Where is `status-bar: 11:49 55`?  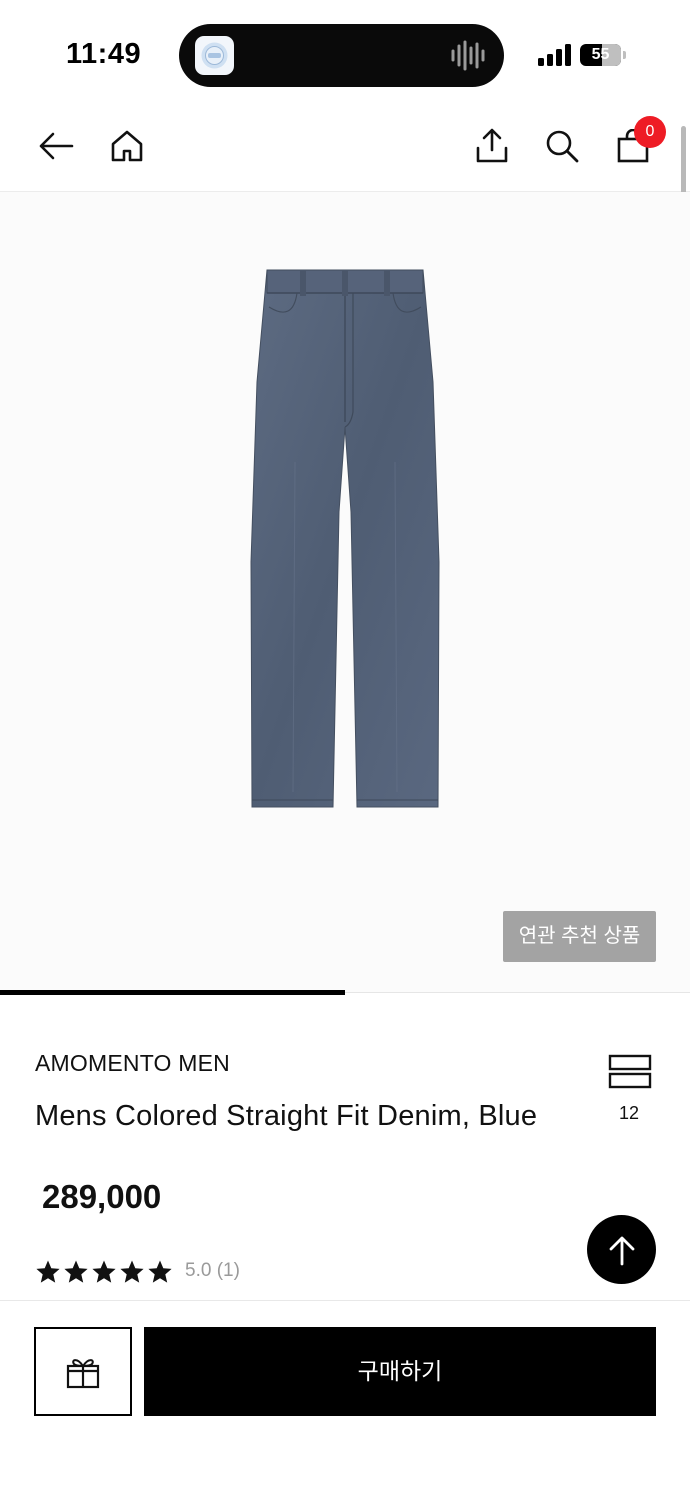
status-bar: 11:49 55 is located at coordinates (345, 50).